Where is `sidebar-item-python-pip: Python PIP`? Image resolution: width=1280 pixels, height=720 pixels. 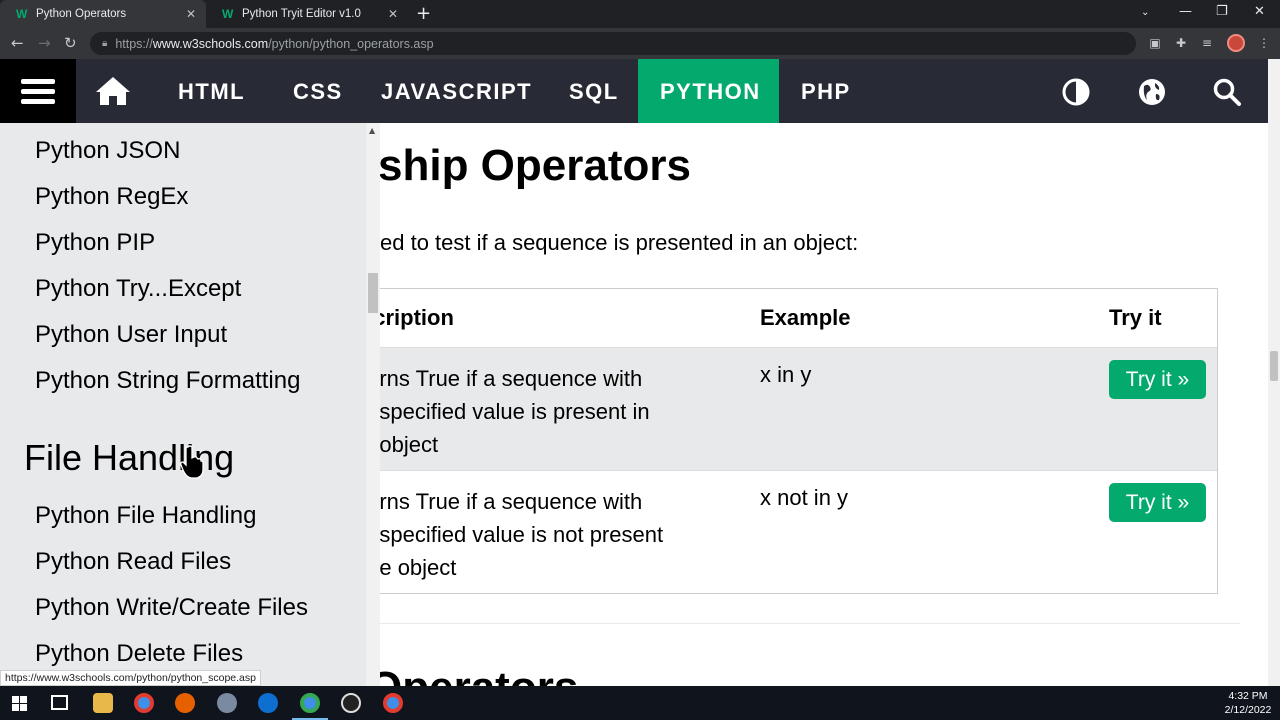 sidebar-item-python-pip: Python PIP is located at coordinates (95, 243).